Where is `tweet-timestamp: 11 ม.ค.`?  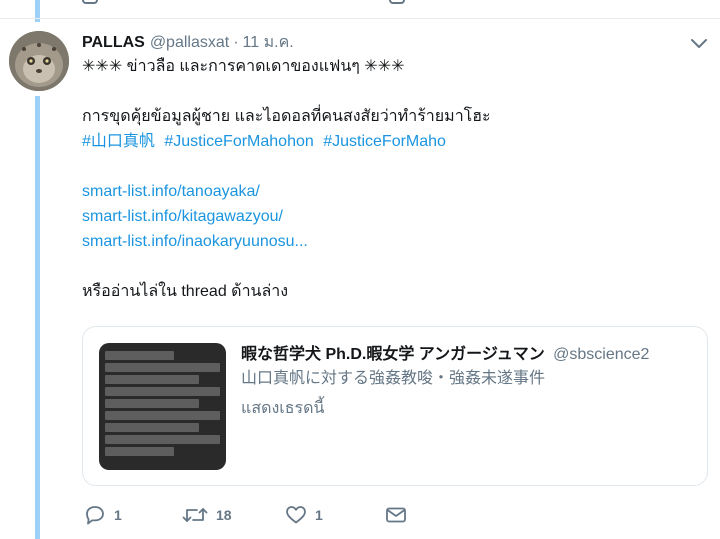
tweet-timestamp: 11 ม.ค. is located at coordinates (268, 42).